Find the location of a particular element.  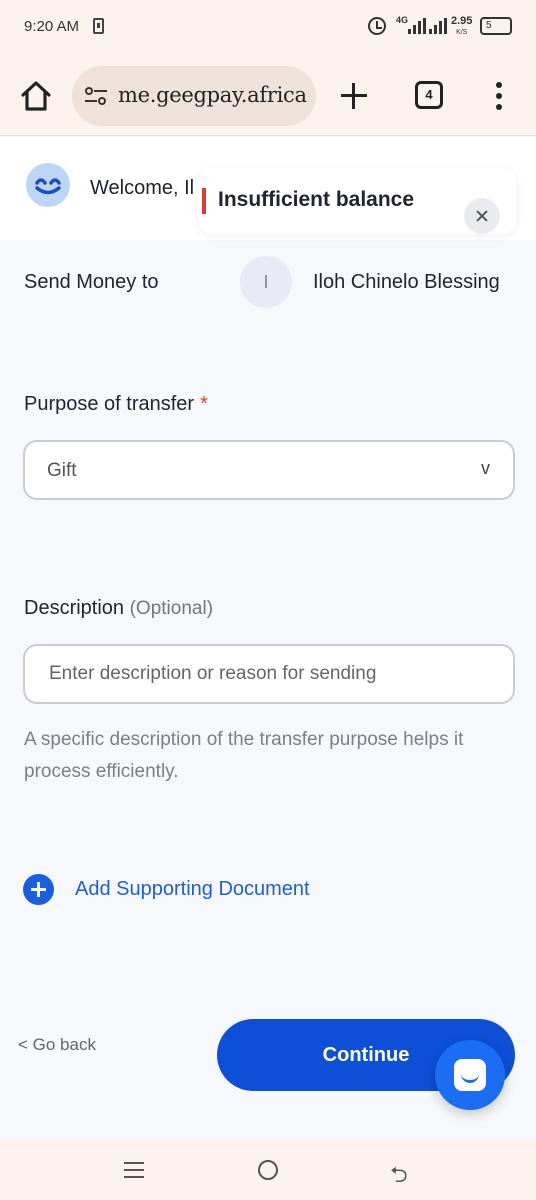

new-tab-button is located at coordinates (354, 96).